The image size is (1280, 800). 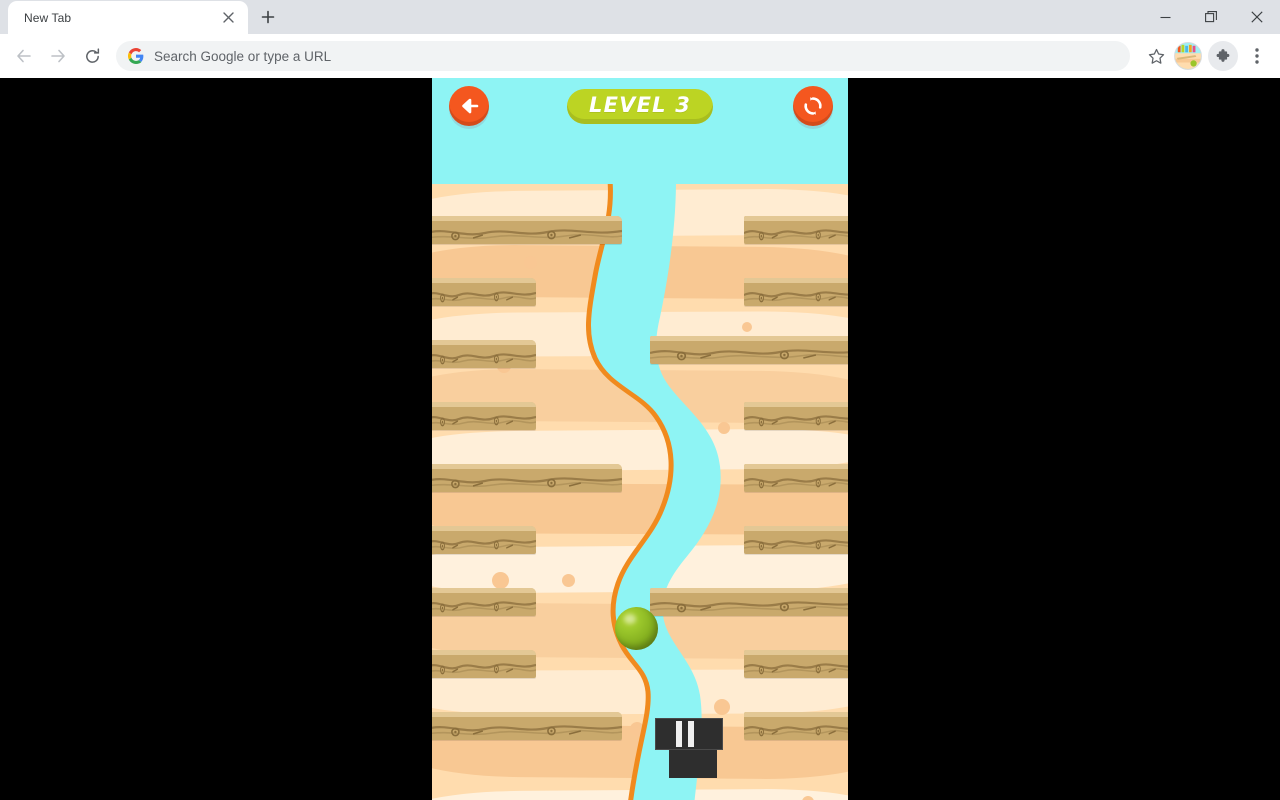 What do you see at coordinates (1223, 56) in the screenshot?
I see `puzzle-piece-icon` at bounding box center [1223, 56].